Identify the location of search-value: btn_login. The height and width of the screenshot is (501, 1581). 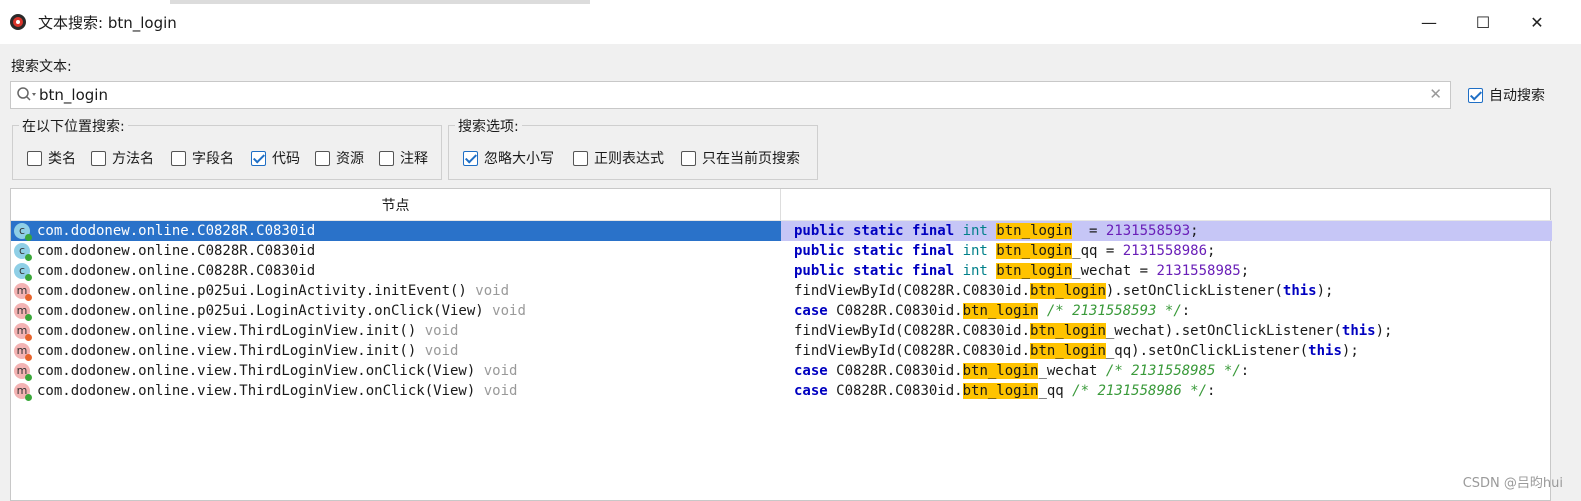
(73, 95).